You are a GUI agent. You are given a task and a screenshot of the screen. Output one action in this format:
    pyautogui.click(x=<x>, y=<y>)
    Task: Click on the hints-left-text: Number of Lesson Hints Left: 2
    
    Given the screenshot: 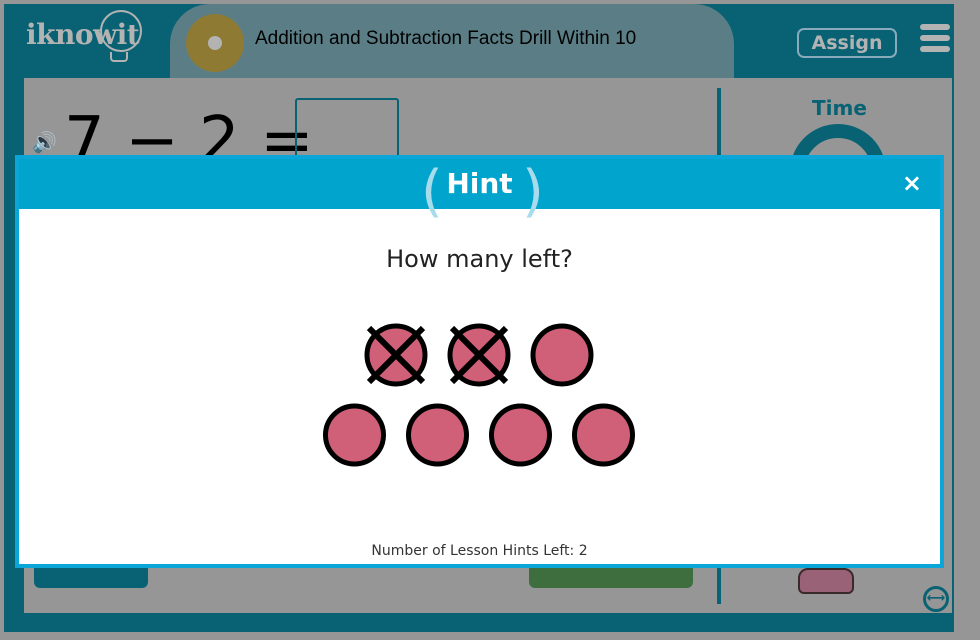 What is the action you would take?
    pyautogui.click(x=479, y=551)
    